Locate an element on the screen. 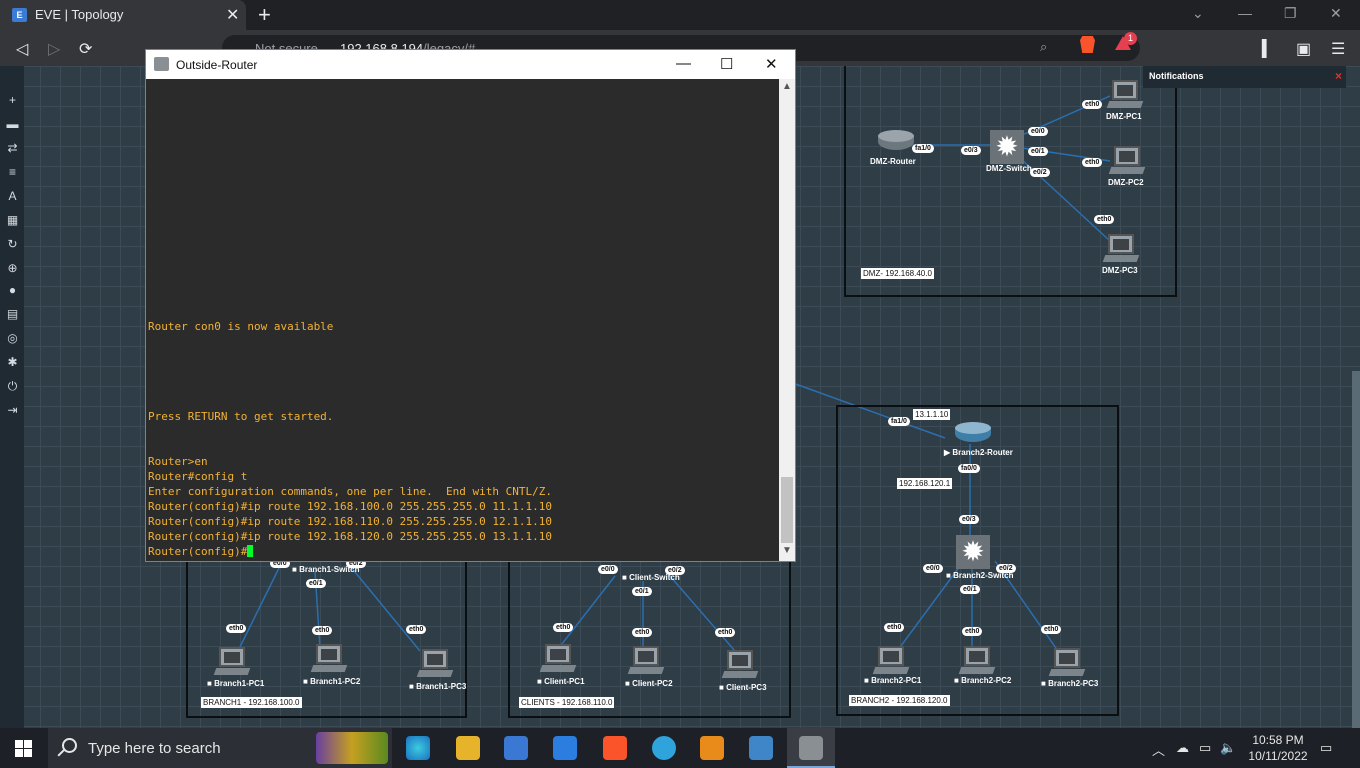  branch2-box-label: BRANCH2 - 192.168.120.0 is located at coordinates (899, 700).